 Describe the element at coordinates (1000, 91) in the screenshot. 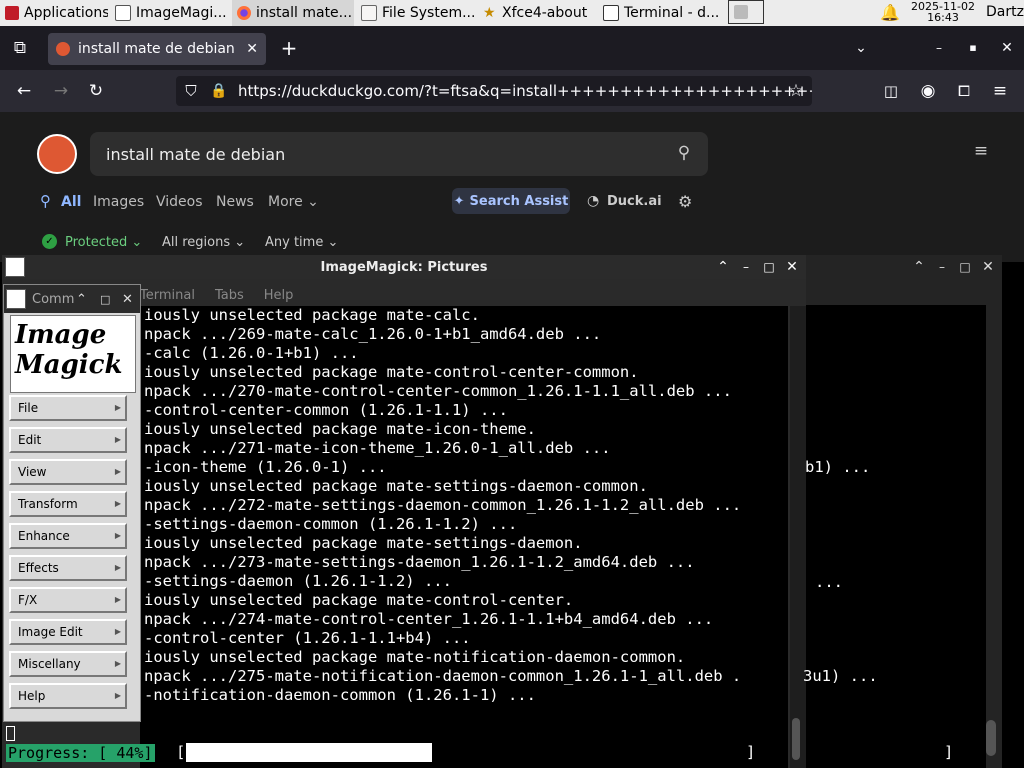

I see `app-menu-icon: ≡` at that location.